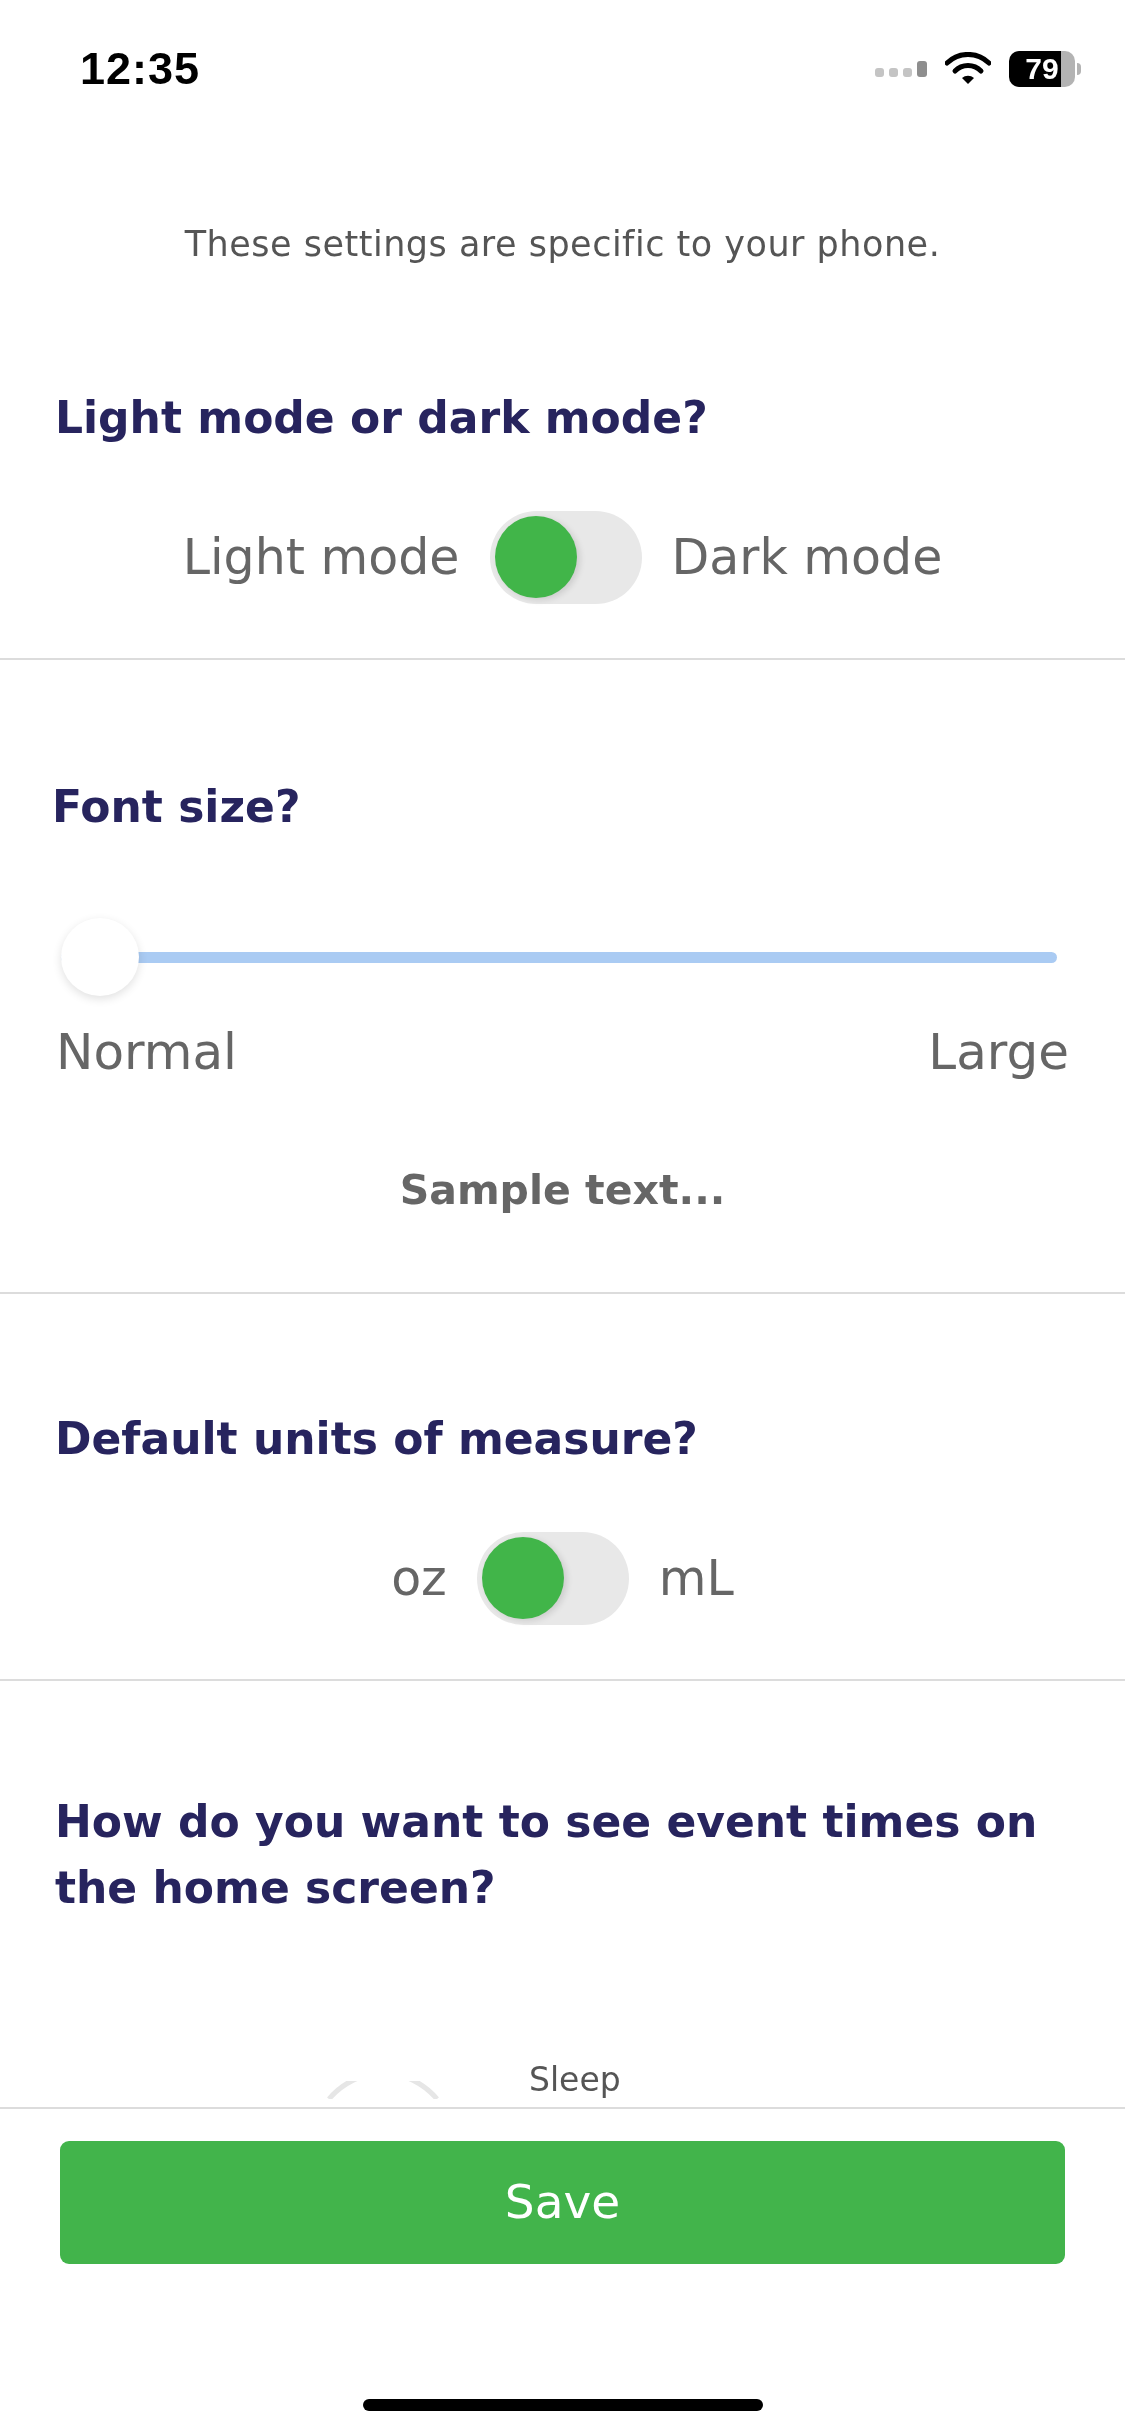 The width and height of the screenshot is (1125, 2436). I want to click on toggle-left-label: oz, so click(419, 1578).